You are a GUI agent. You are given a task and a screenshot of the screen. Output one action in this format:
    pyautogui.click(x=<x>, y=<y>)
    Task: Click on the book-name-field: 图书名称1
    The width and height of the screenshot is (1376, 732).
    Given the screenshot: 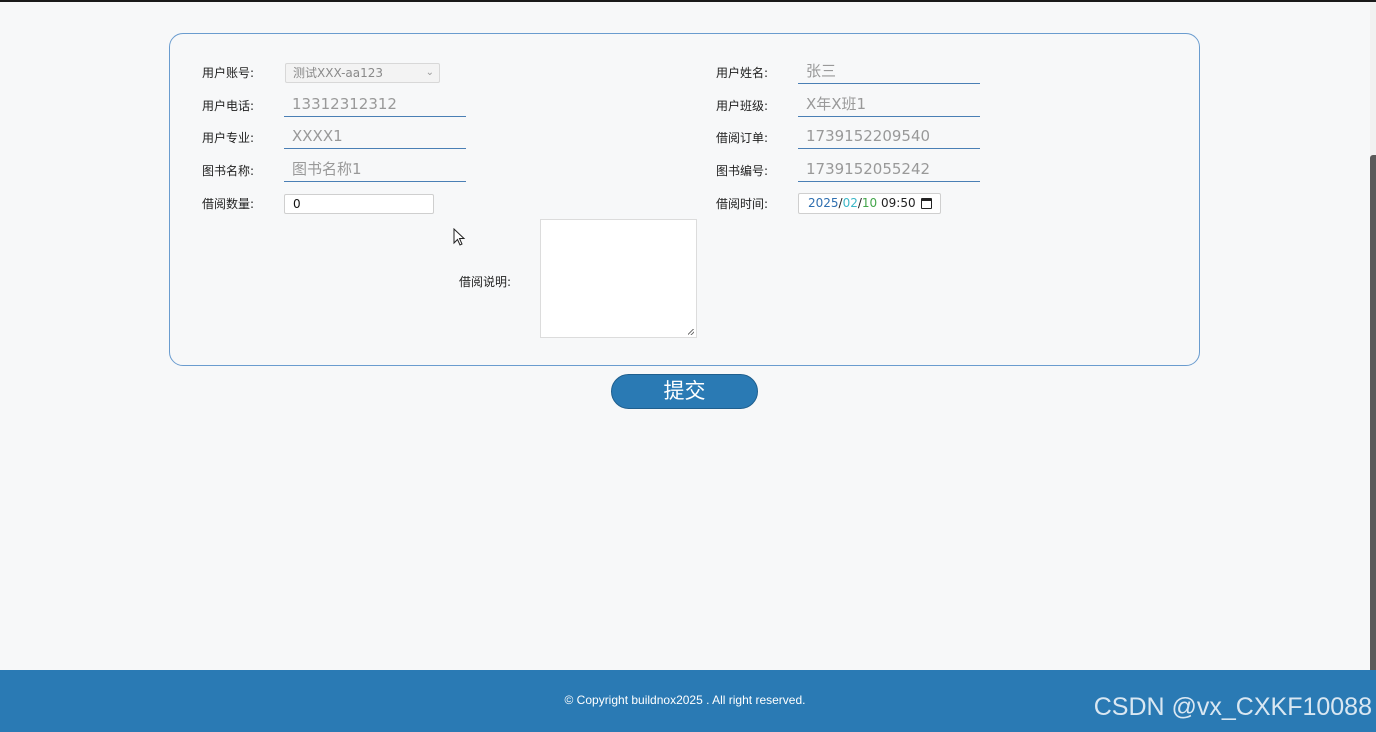 What is the action you would take?
    pyautogui.click(x=375, y=170)
    